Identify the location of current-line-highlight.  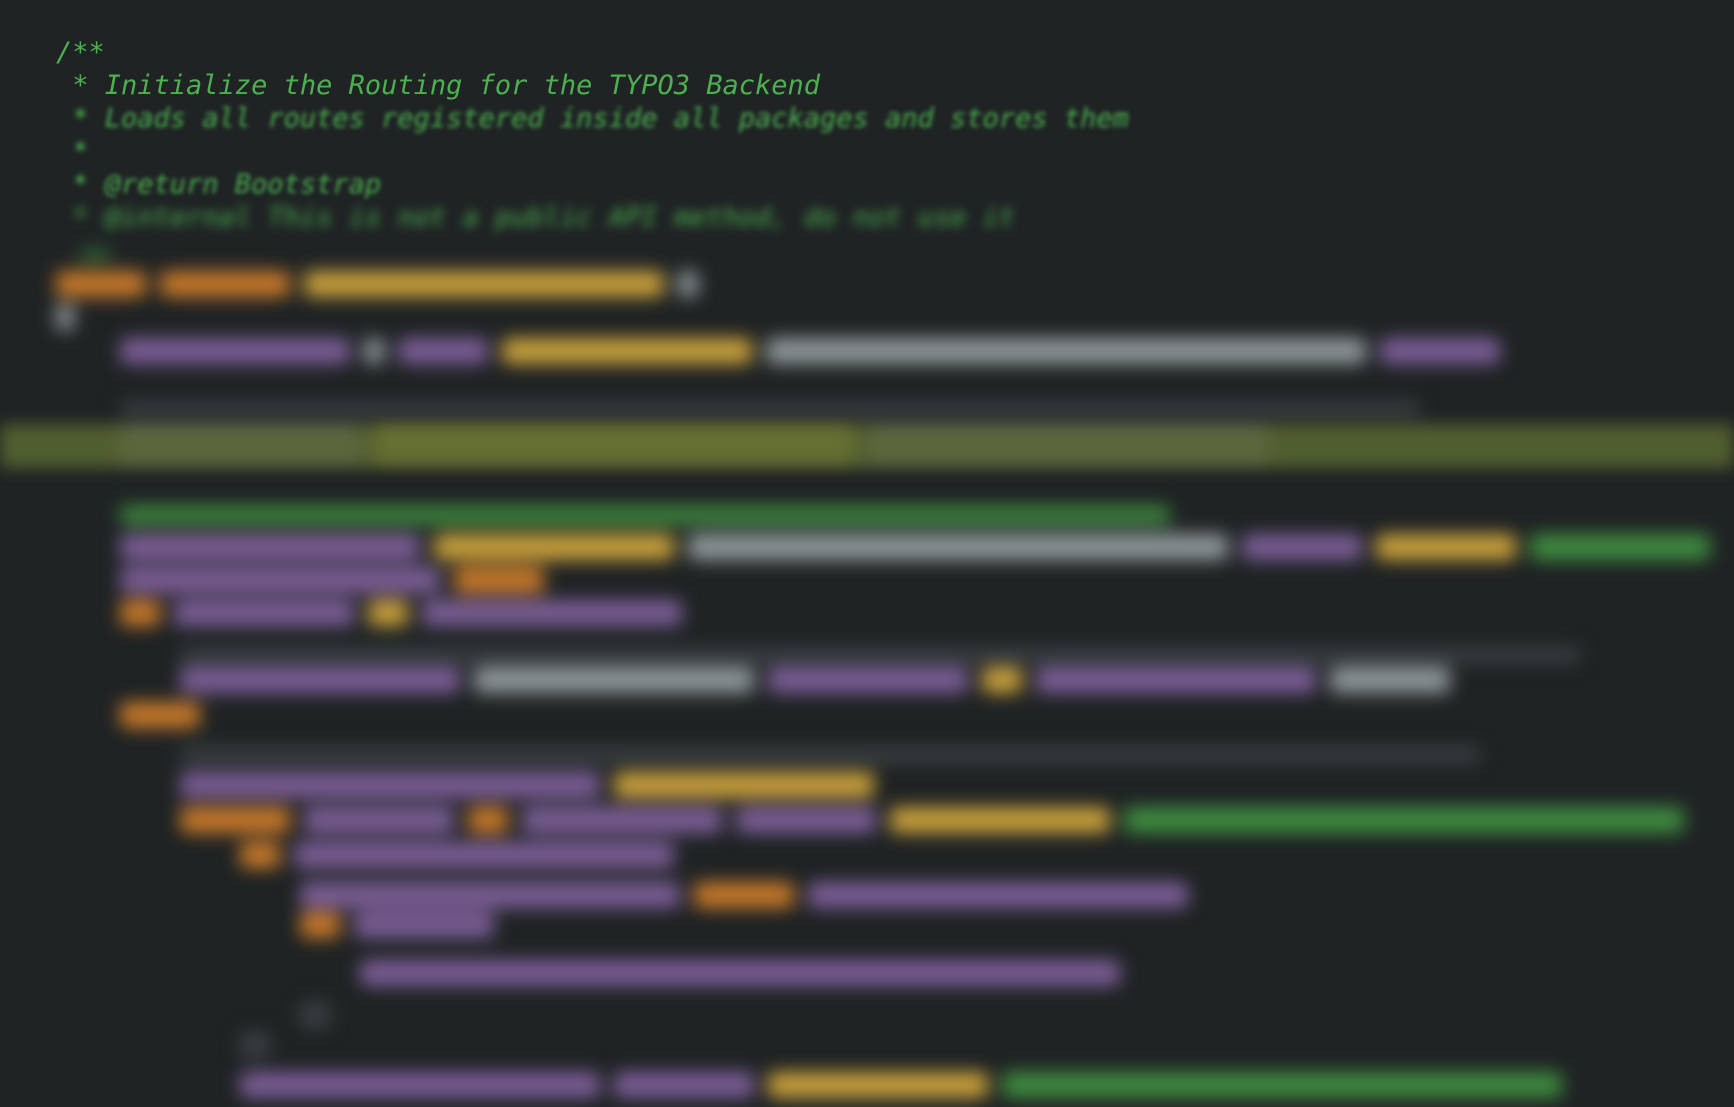
(867, 446).